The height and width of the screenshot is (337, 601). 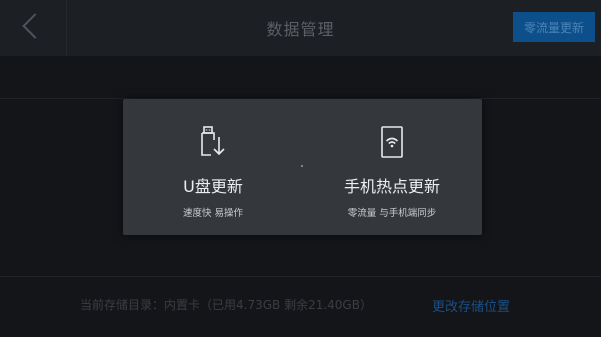 I want to click on phone-hotspot-update-description: 零流量 与手机端同步, so click(x=392, y=213).